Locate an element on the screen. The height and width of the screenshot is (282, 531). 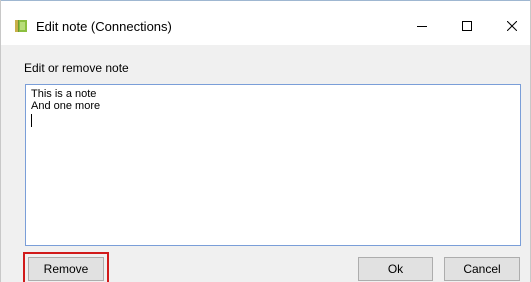
minimize-icon is located at coordinates (422, 27).